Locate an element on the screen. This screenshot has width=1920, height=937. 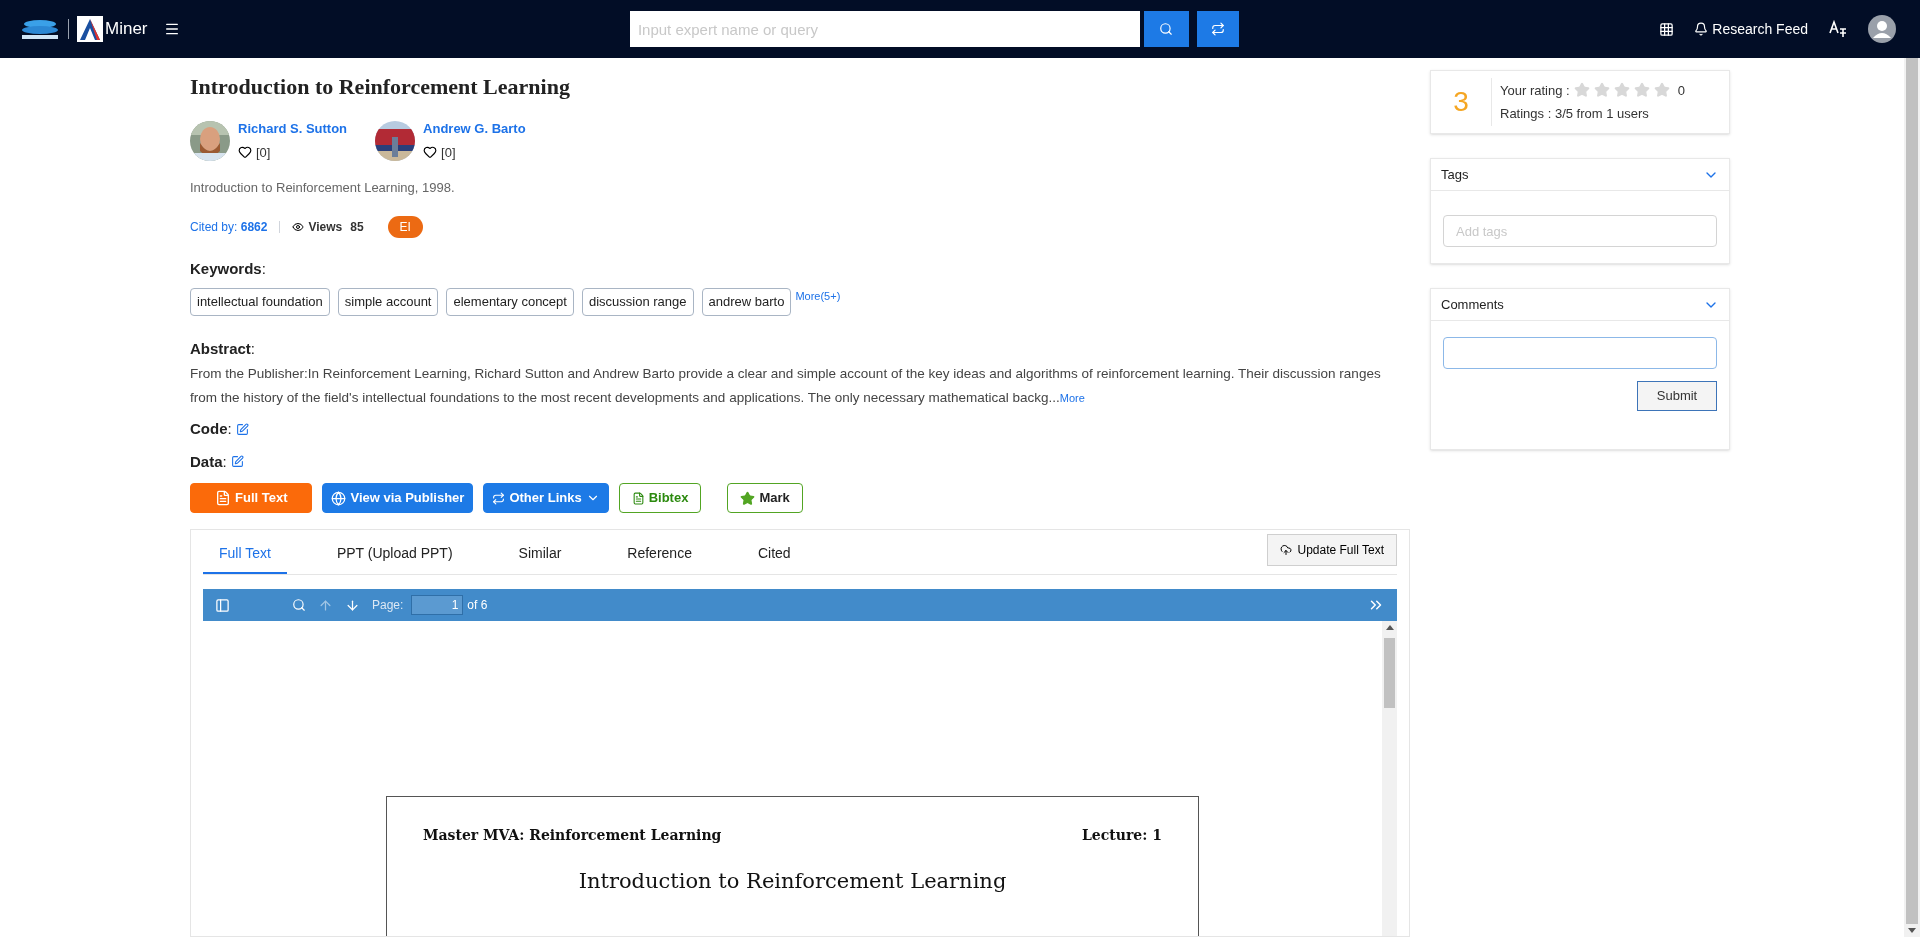
switch-button is located at coordinates (1217, 29).